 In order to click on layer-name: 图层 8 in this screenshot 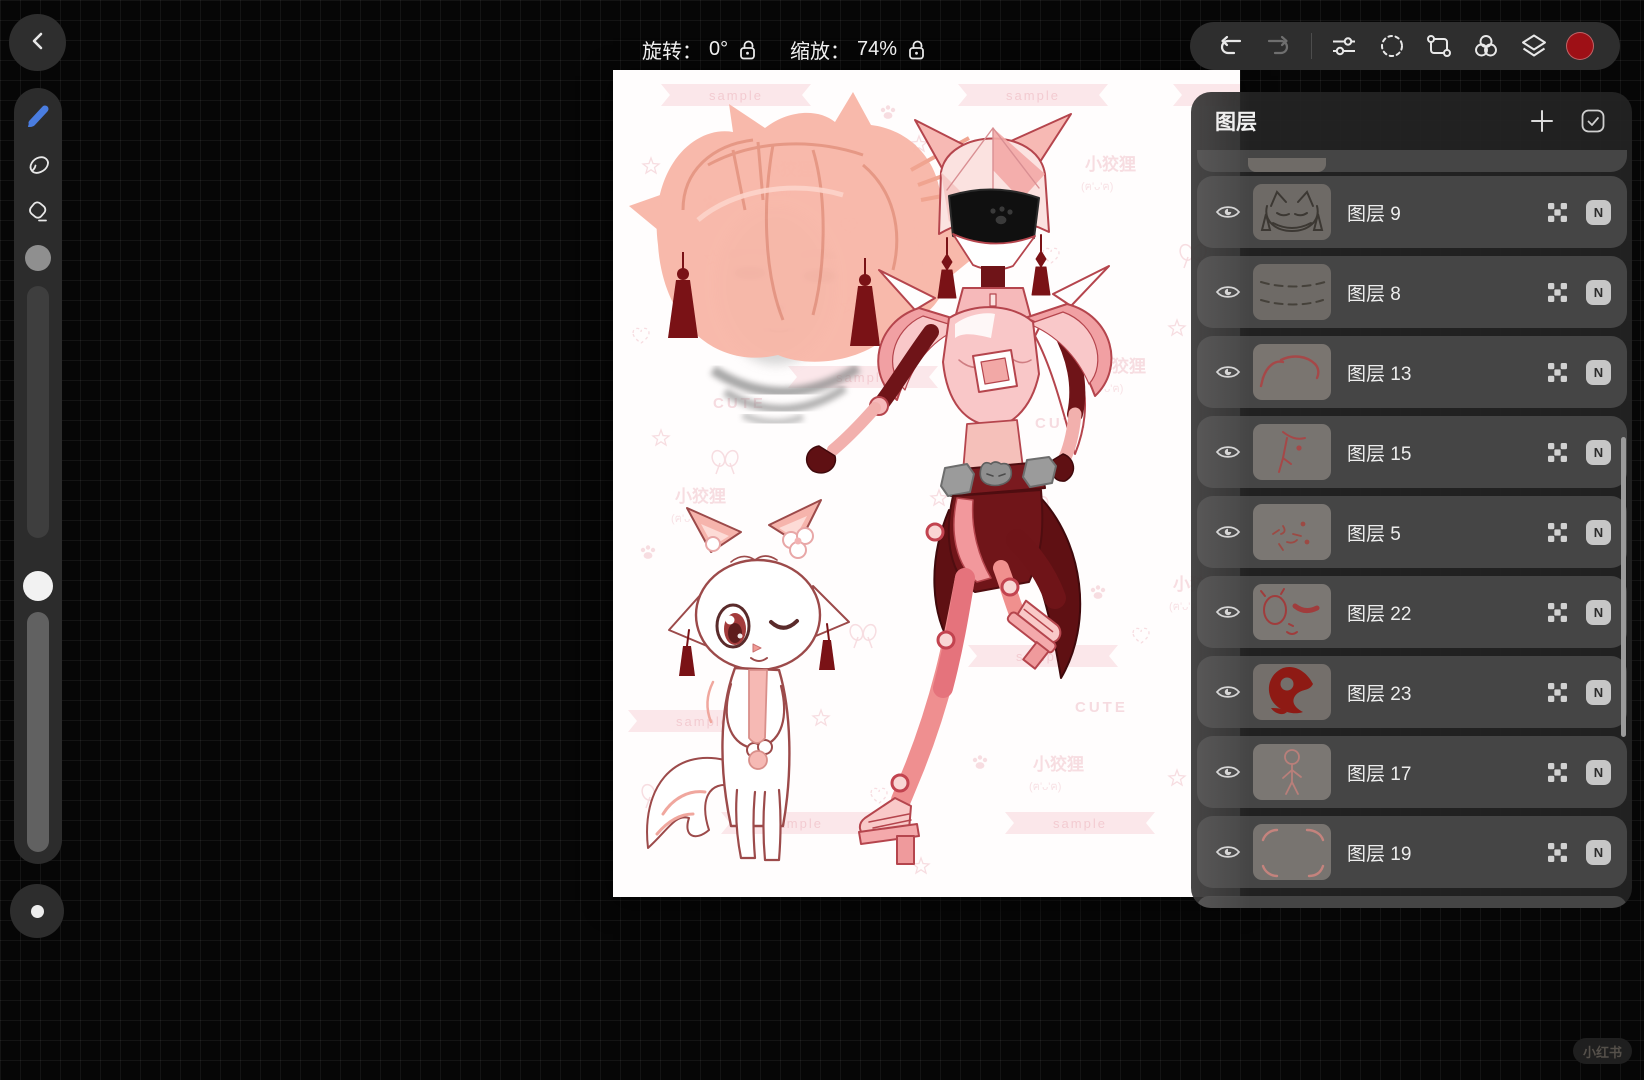, I will do `click(1374, 294)`.